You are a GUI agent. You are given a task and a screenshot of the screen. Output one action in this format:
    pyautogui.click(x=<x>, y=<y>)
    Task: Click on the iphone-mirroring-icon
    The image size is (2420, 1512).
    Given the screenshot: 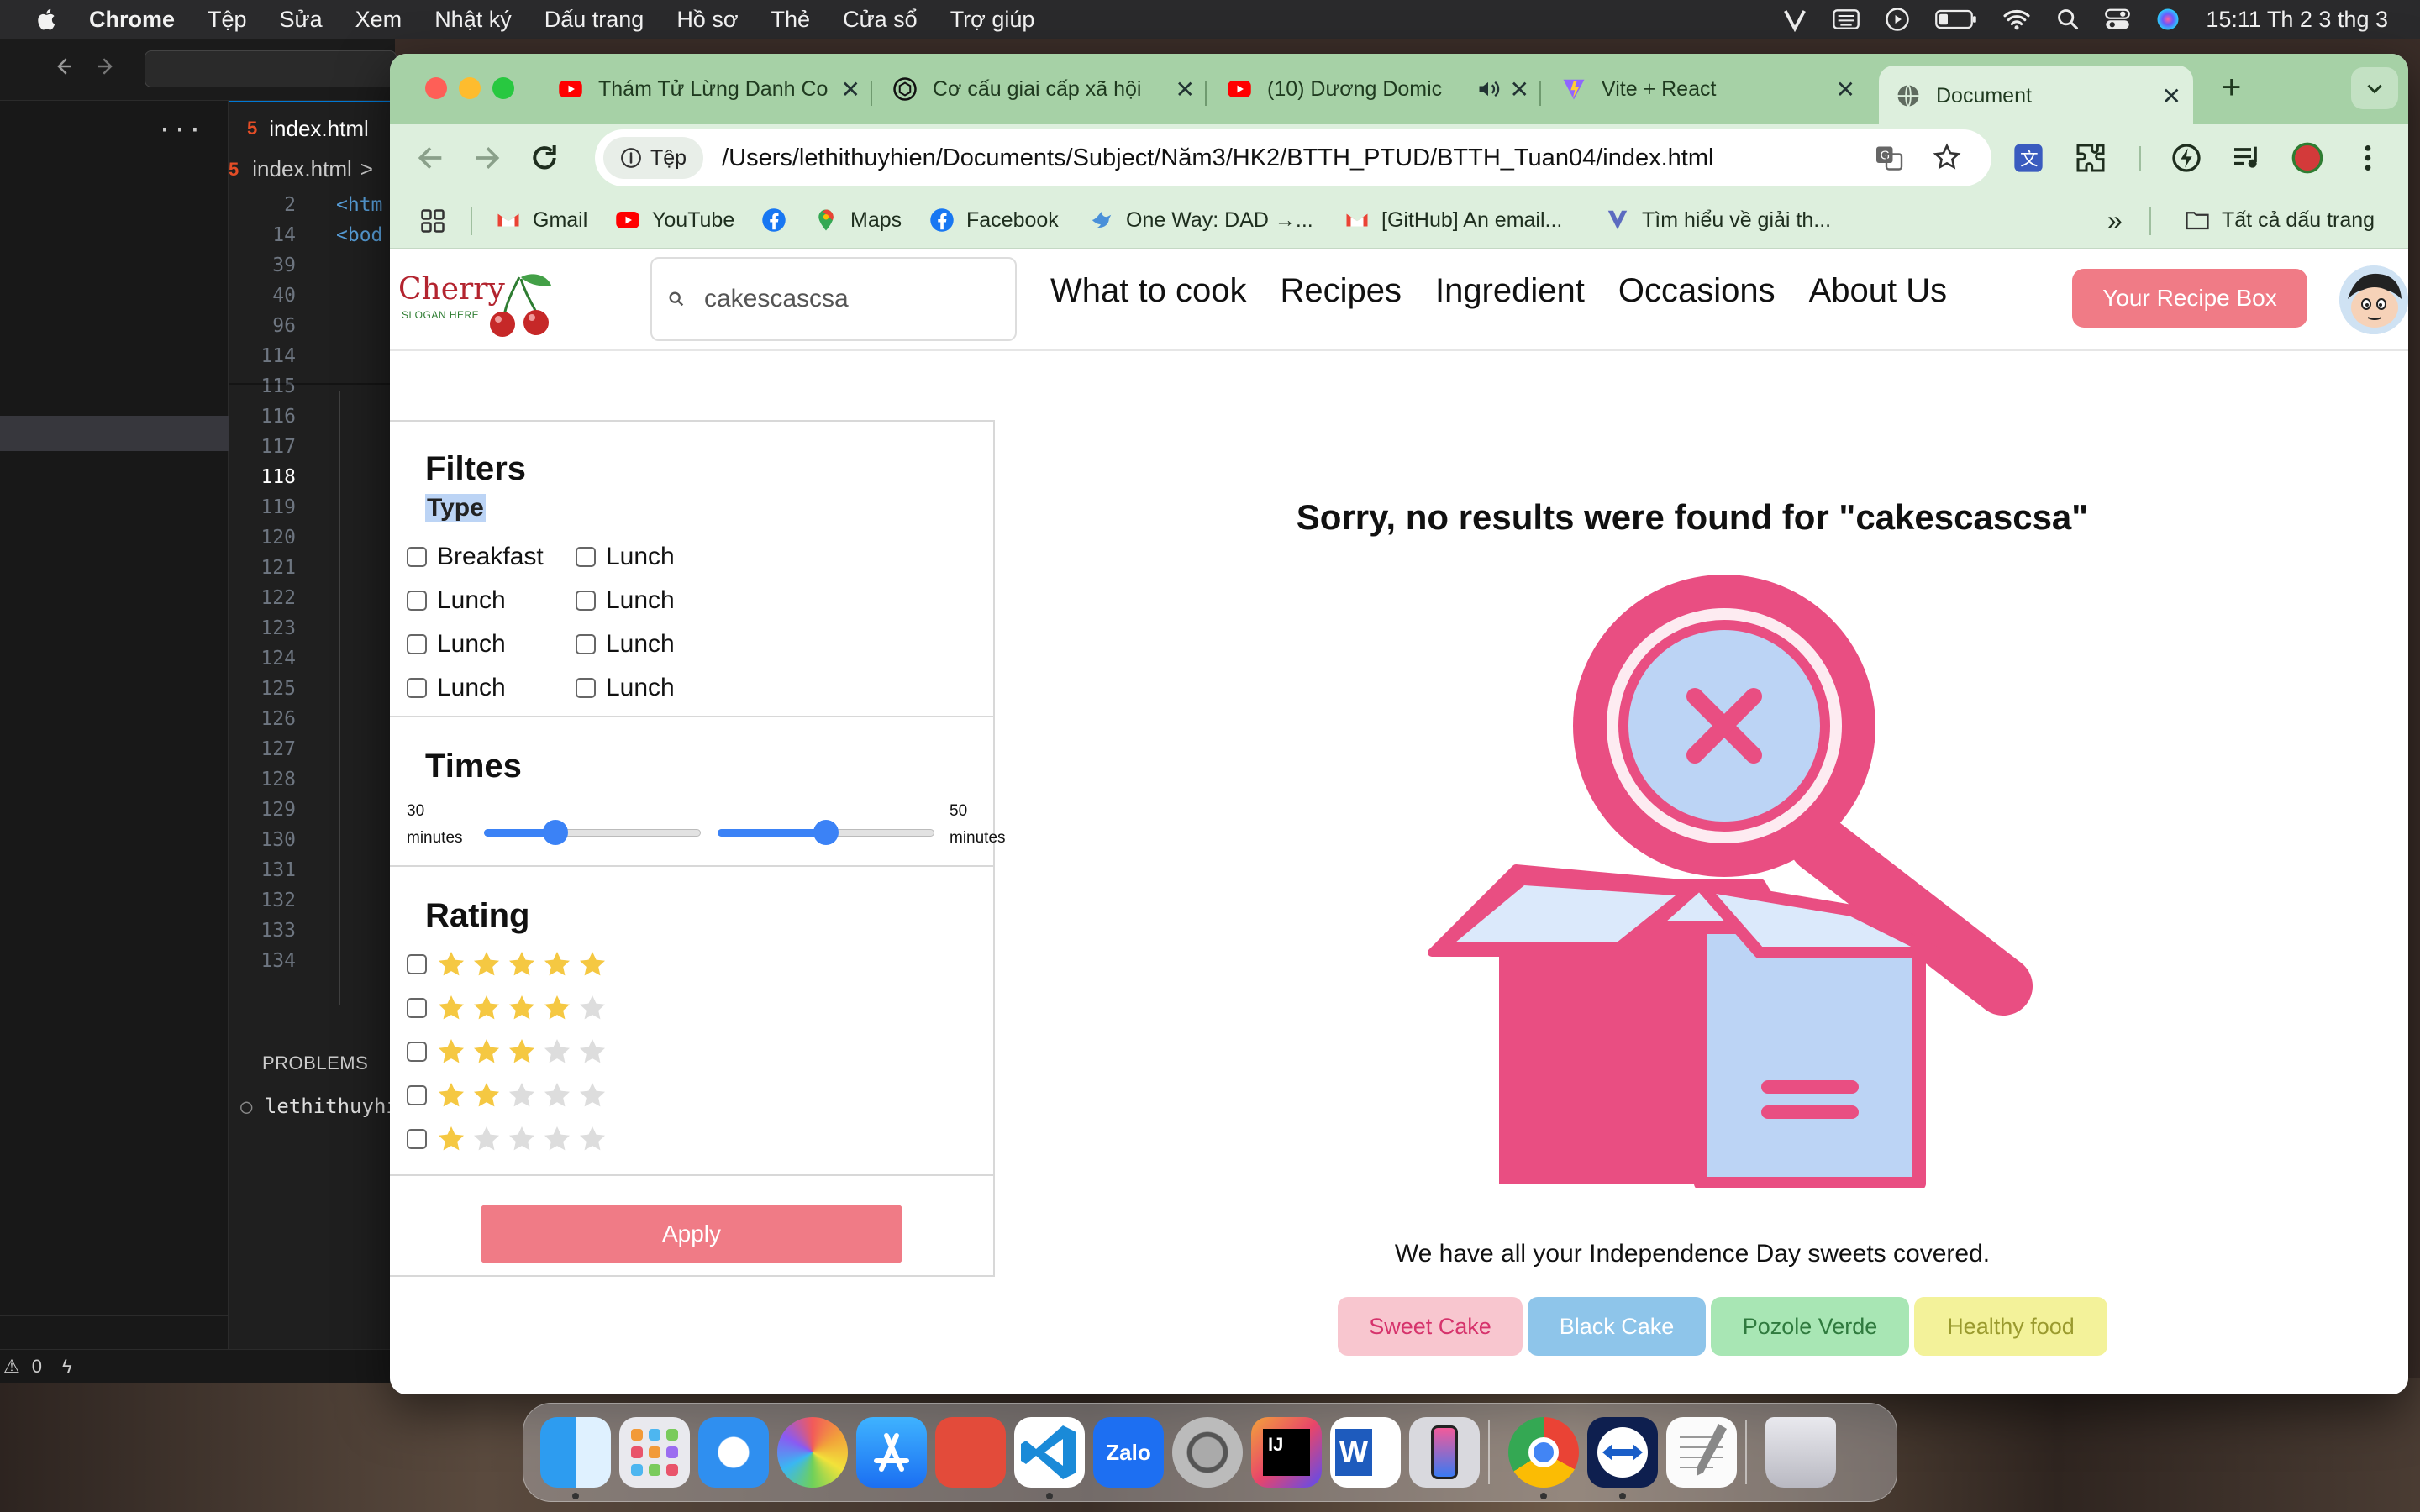 What is the action you would take?
    pyautogui.click(x=1444, y=1452)
    